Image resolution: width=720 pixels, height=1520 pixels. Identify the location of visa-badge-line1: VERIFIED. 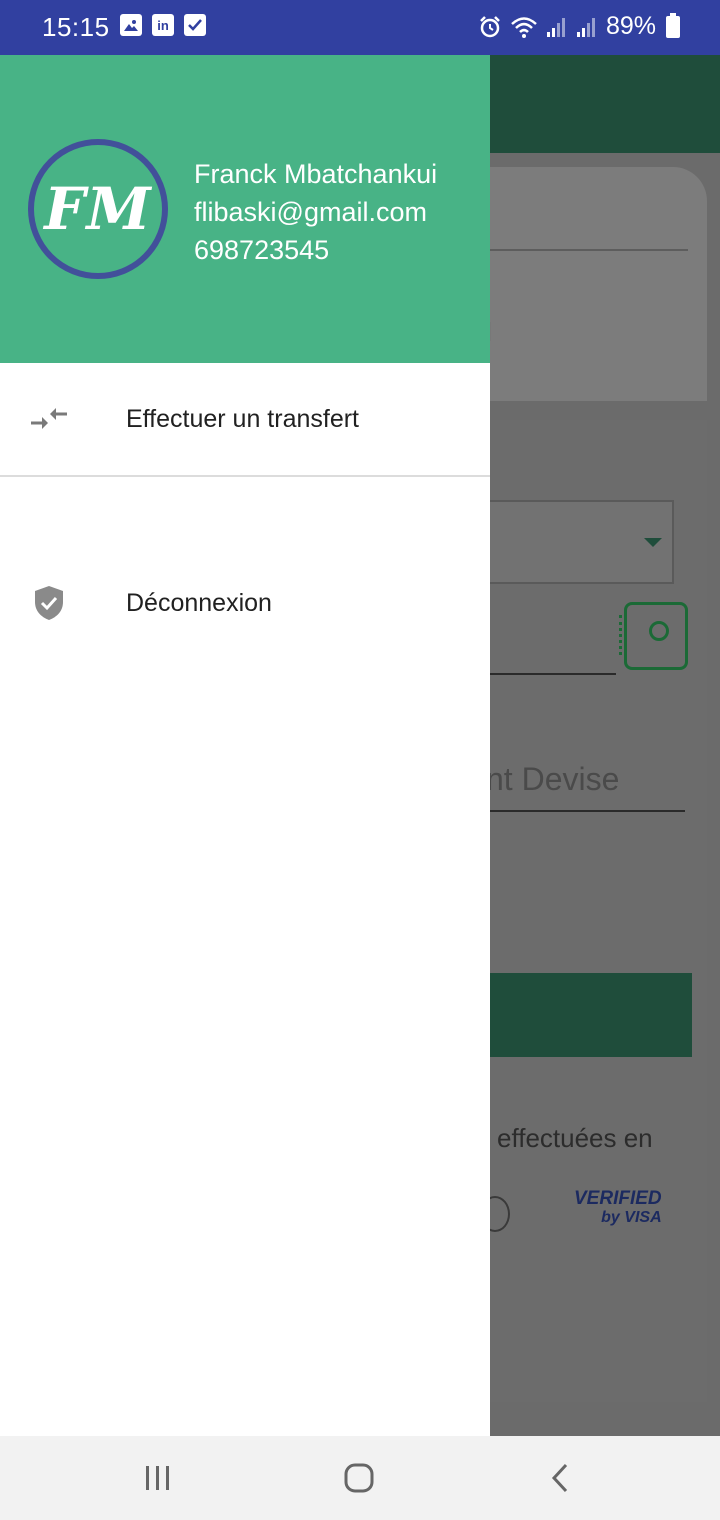
(618, 1198).